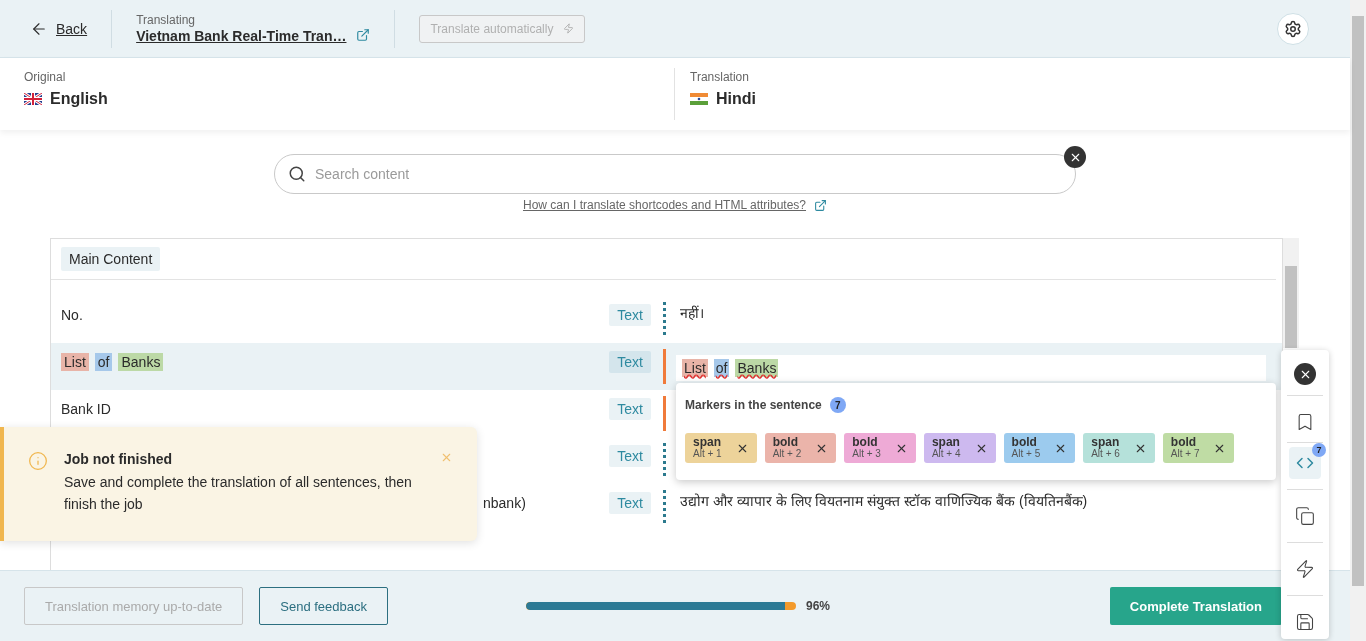 This screenshot has height=641, width=1366. What do you see at coordinates (818, 606) in the screenshot?
I see `progress-reading: 96%` at bounding box center [818, 606].